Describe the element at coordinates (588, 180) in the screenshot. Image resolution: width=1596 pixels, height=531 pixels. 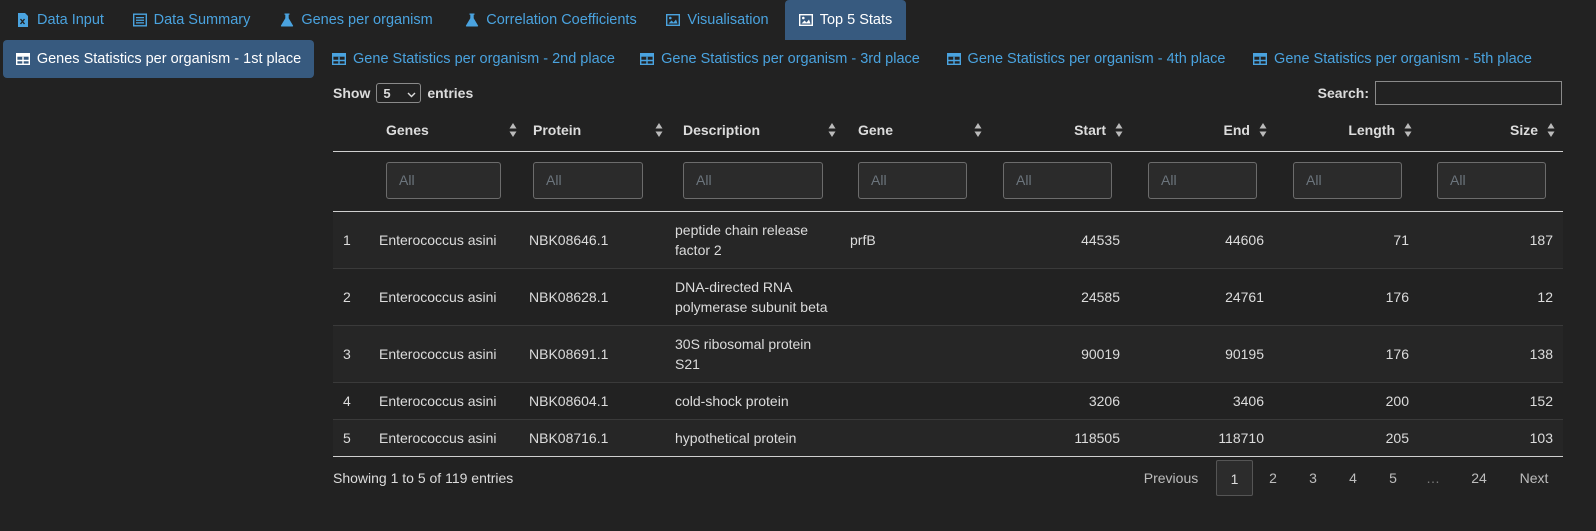
I see `filter-protein: All` at that location.